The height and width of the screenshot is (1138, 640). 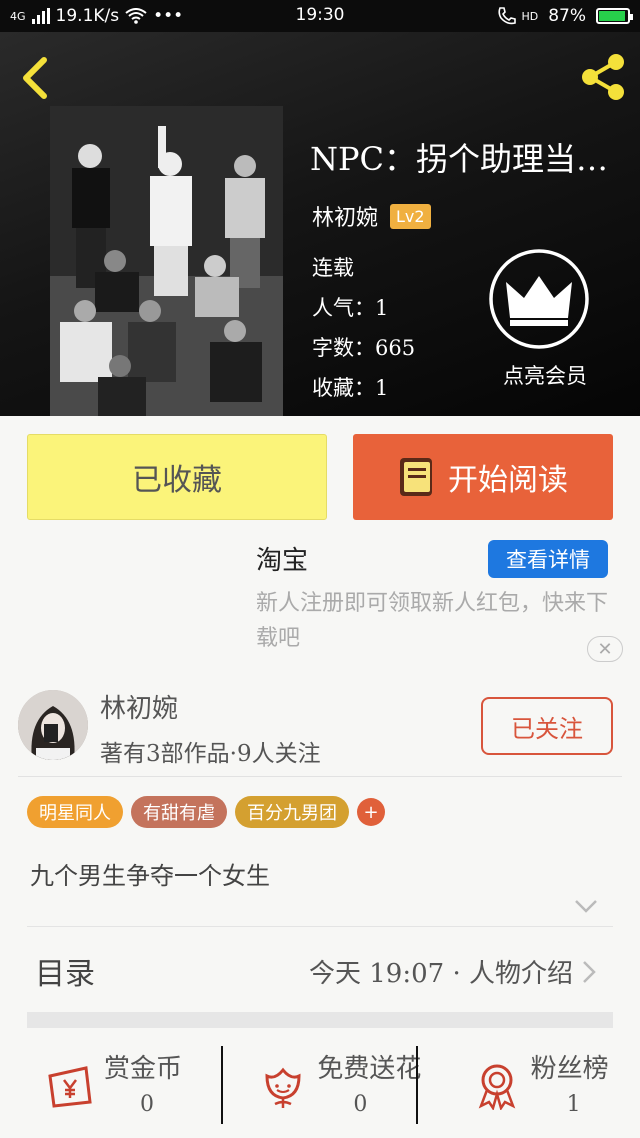 What do you see at coordinates (586, 906) in the screenshot?
I see `chevron-down-icon` at bounding box center [586, 906].